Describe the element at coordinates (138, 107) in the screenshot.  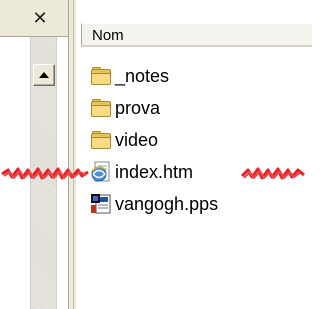
I see `file-name: prova` at that location.